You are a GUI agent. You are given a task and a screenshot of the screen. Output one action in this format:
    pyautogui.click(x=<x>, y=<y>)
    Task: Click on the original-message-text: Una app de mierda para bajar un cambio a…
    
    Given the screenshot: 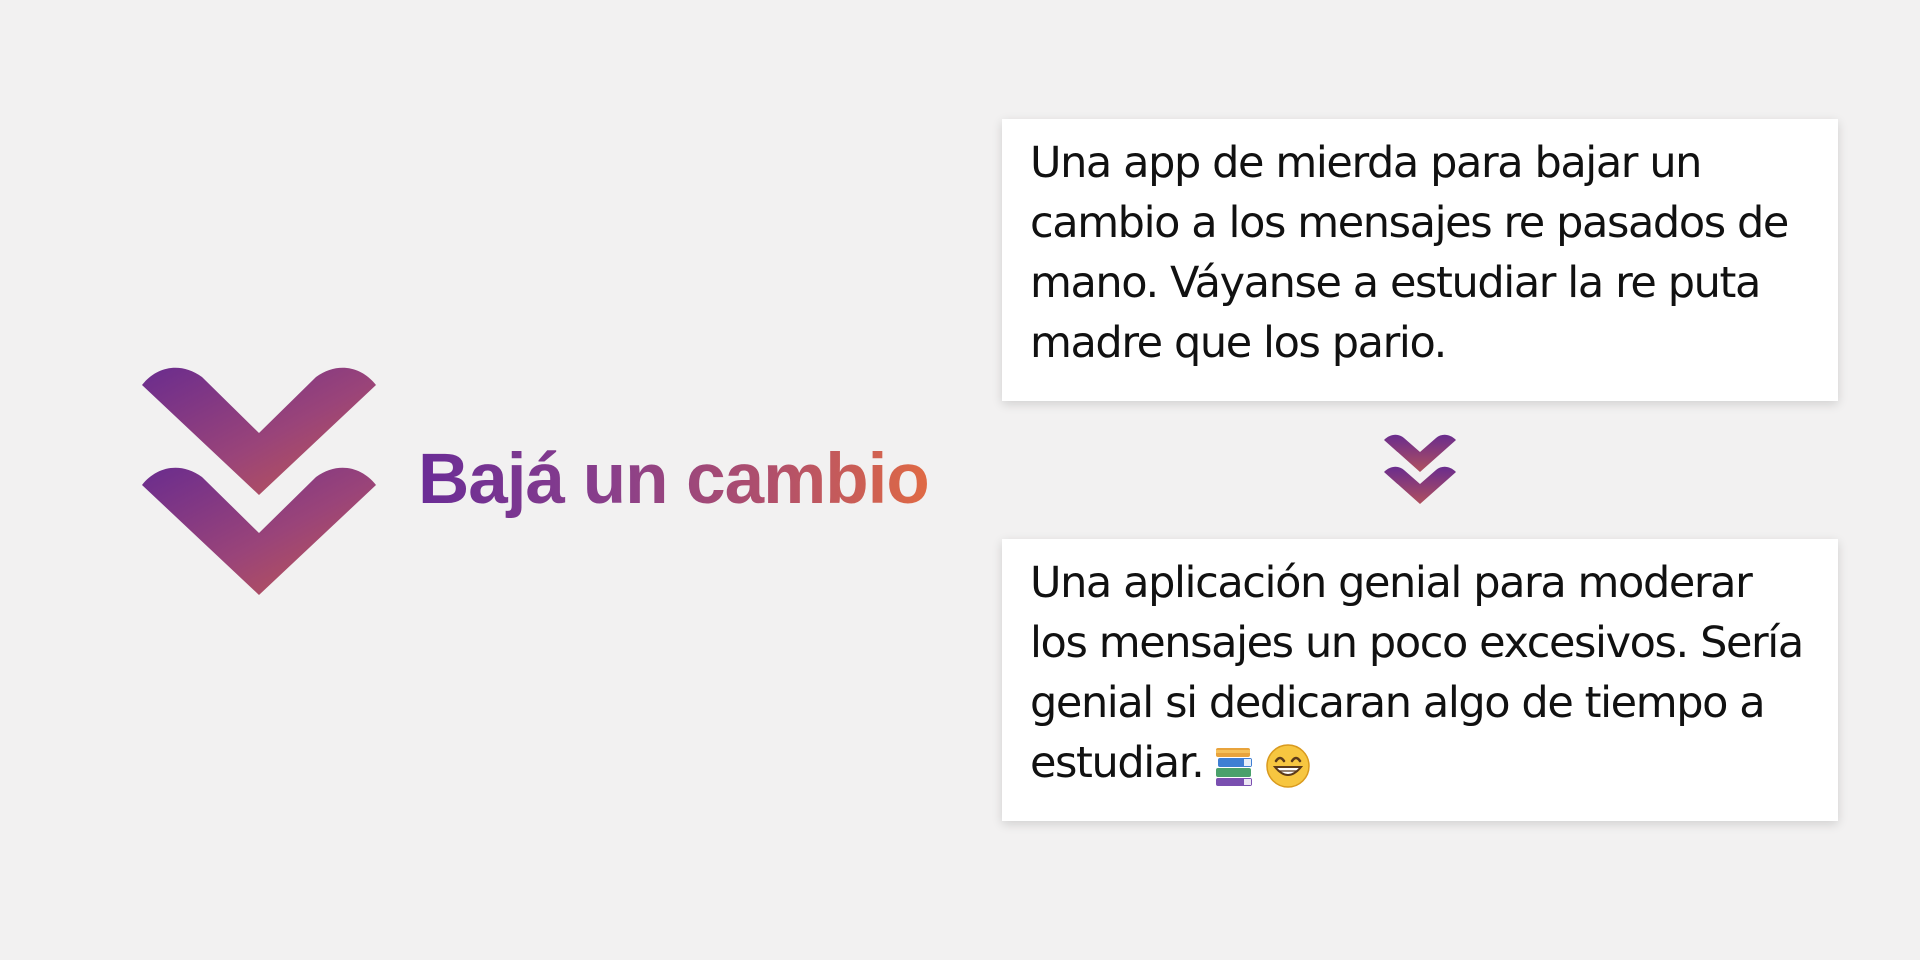 What is the action you would take?
    pyautogui.click(x=1409, y=253)
    